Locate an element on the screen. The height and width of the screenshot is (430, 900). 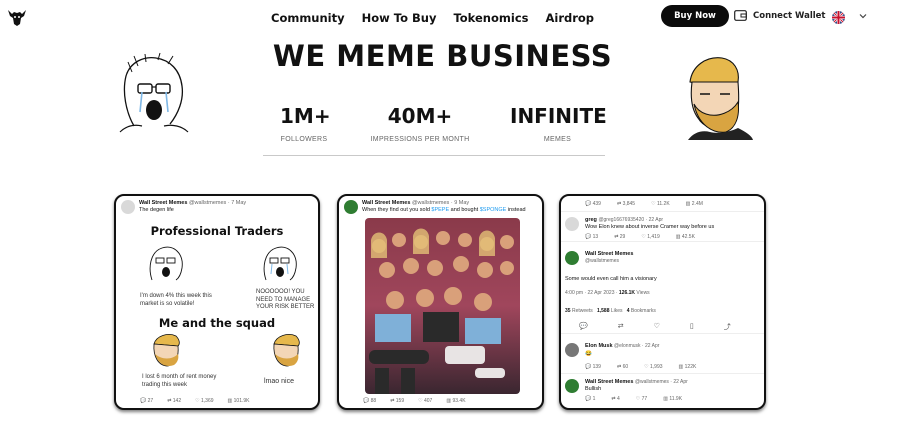
count: 77 is located at coordinates (644, 399).